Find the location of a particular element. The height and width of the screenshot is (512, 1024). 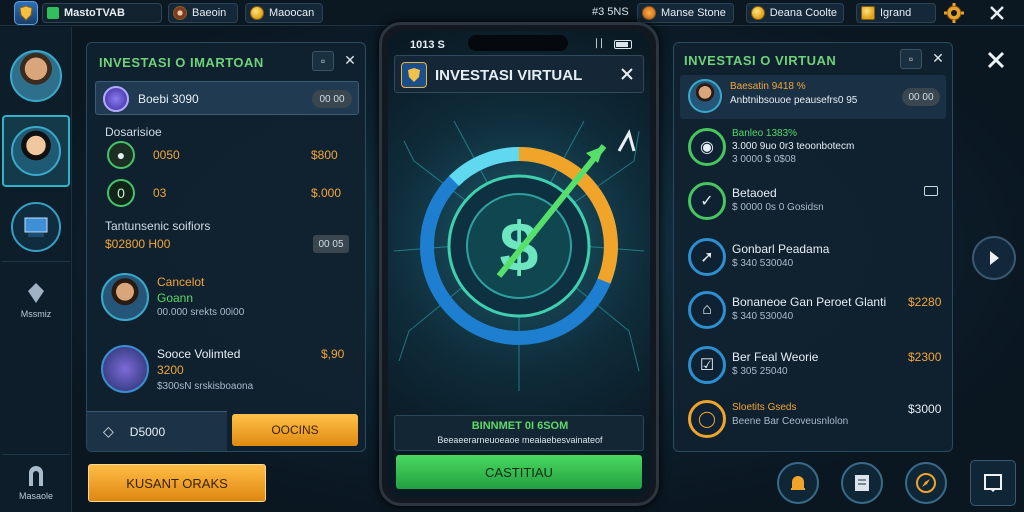

profile-pill: Baeoin is located at coordinates (203, 13).